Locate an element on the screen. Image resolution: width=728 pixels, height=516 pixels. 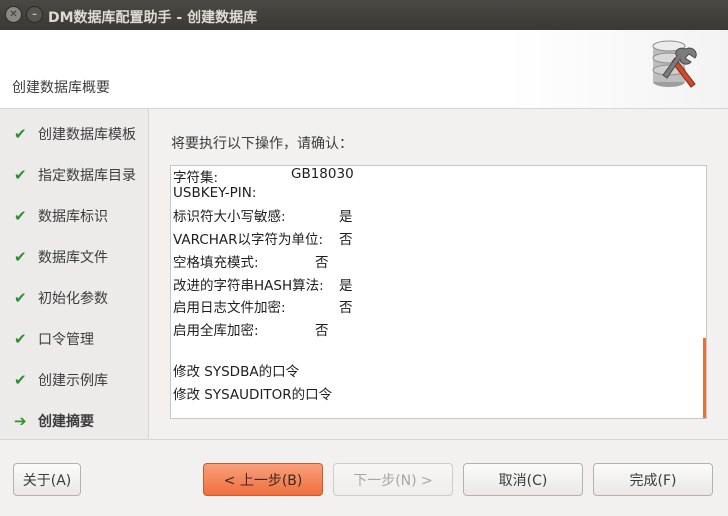
window-titlebar: ✕ – DM数据库配置助手 - 创建数据库 is located at coordinates (364, 15).